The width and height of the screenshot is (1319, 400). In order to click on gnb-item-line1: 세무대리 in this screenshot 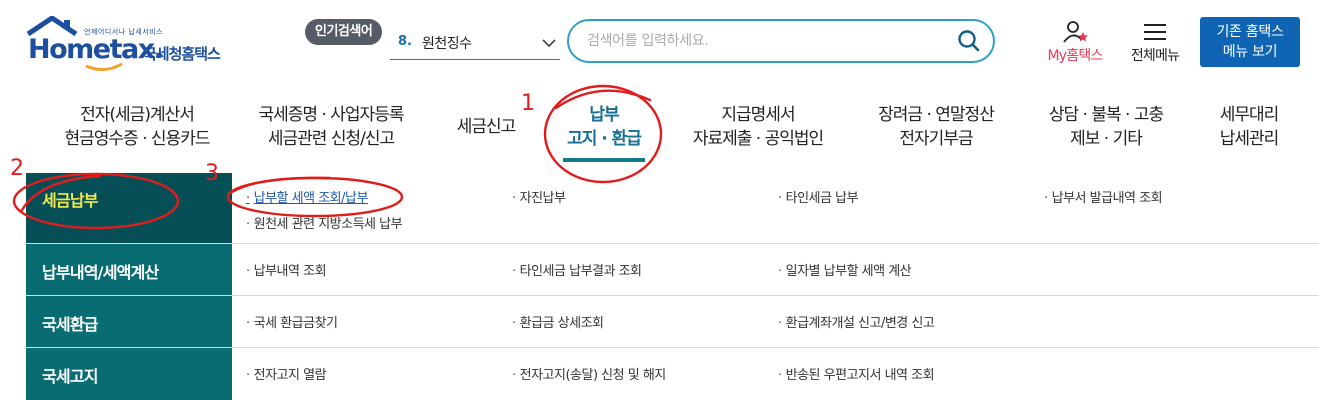, I will do `click(1249, 115)`.